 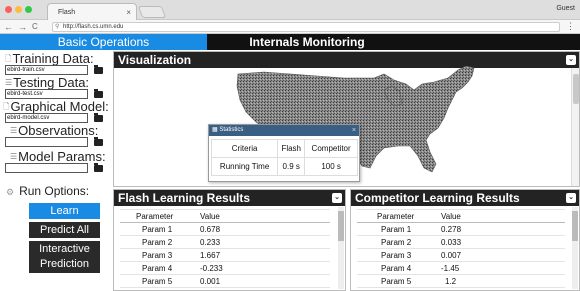 I want to click on address-text: http://flash.cs.umn.edu, so click(x=93, y=27).